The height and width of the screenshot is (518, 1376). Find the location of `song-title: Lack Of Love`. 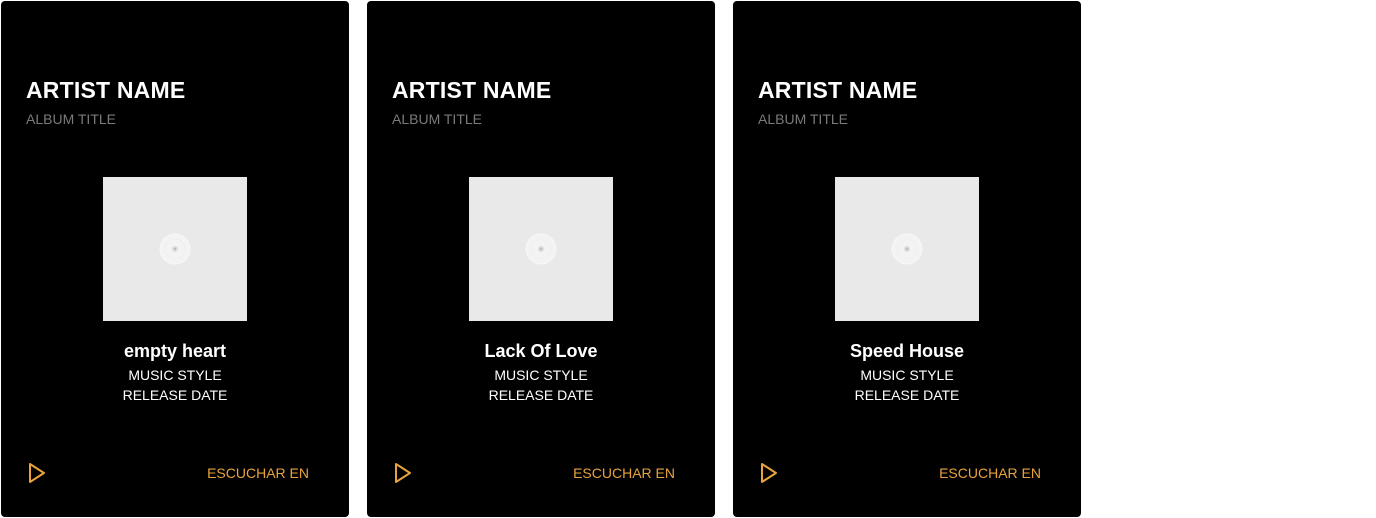

song-title: Lack Of Love is located at coordinates (541, 351).